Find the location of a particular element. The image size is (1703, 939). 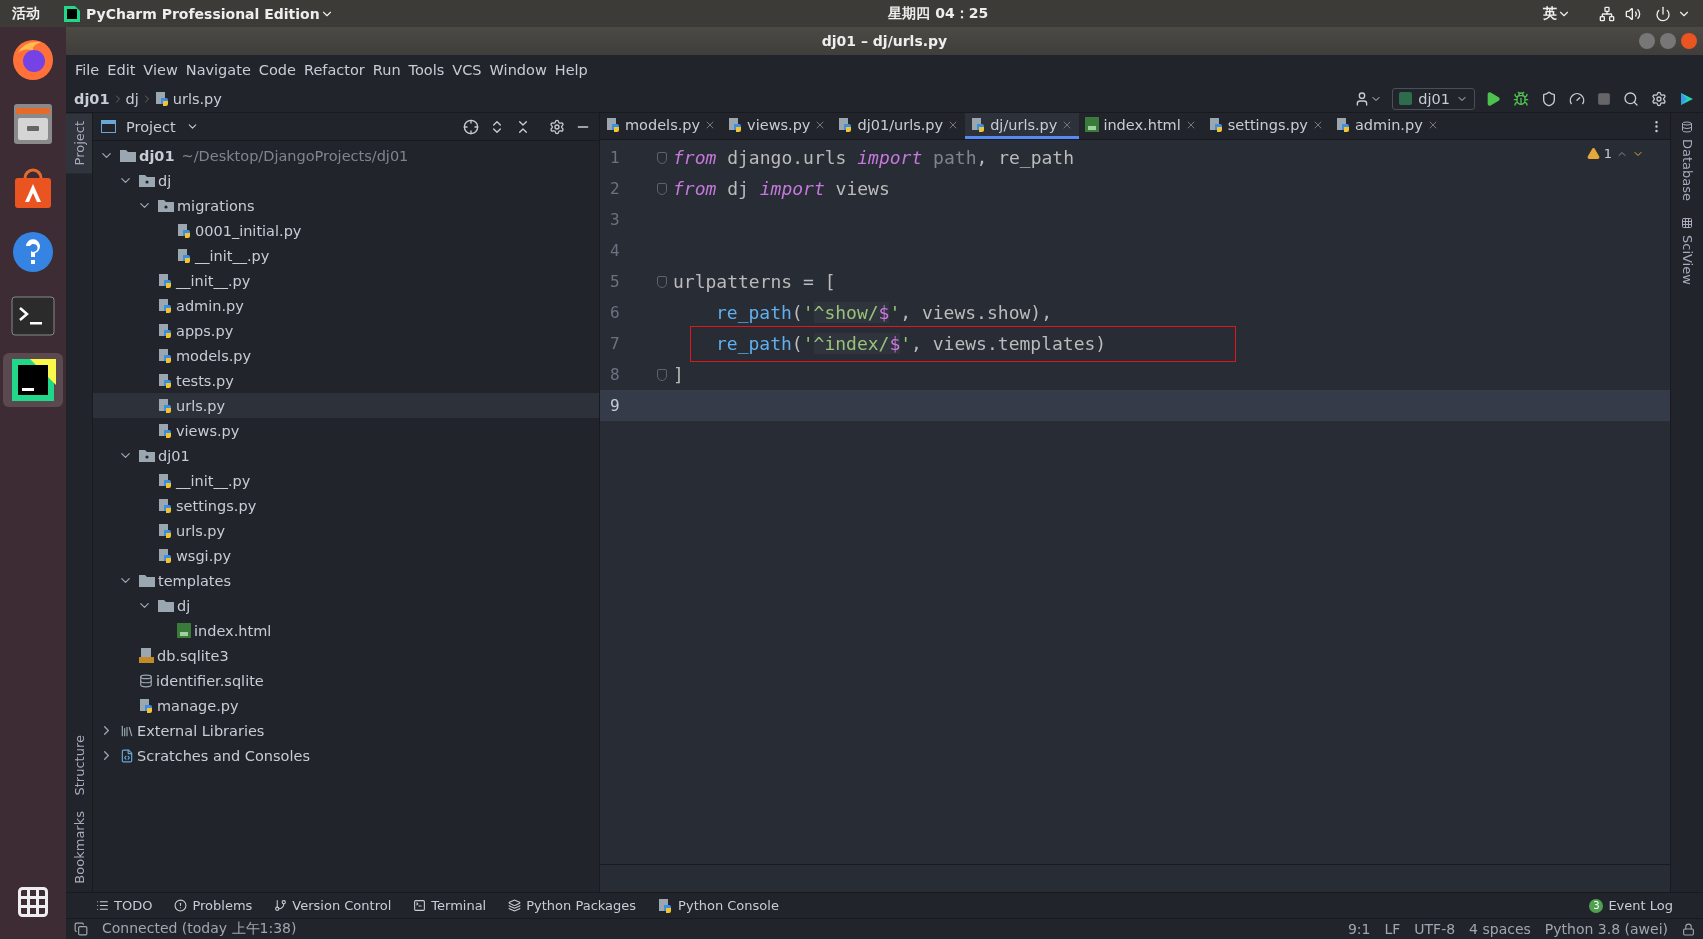

tree-item: identifier.sqlite is located at coordinates (346, 680).